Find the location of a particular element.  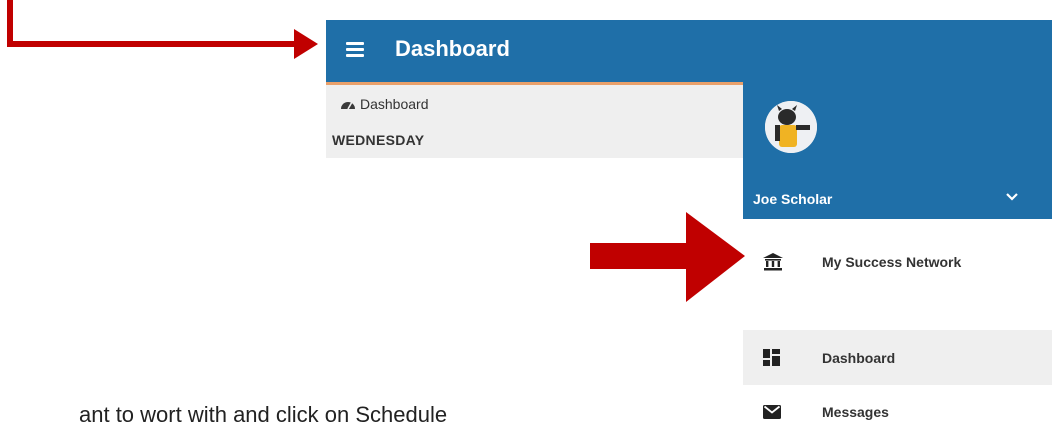

breadcrumb-label: Dashboard is located at coordinates (394, 104).